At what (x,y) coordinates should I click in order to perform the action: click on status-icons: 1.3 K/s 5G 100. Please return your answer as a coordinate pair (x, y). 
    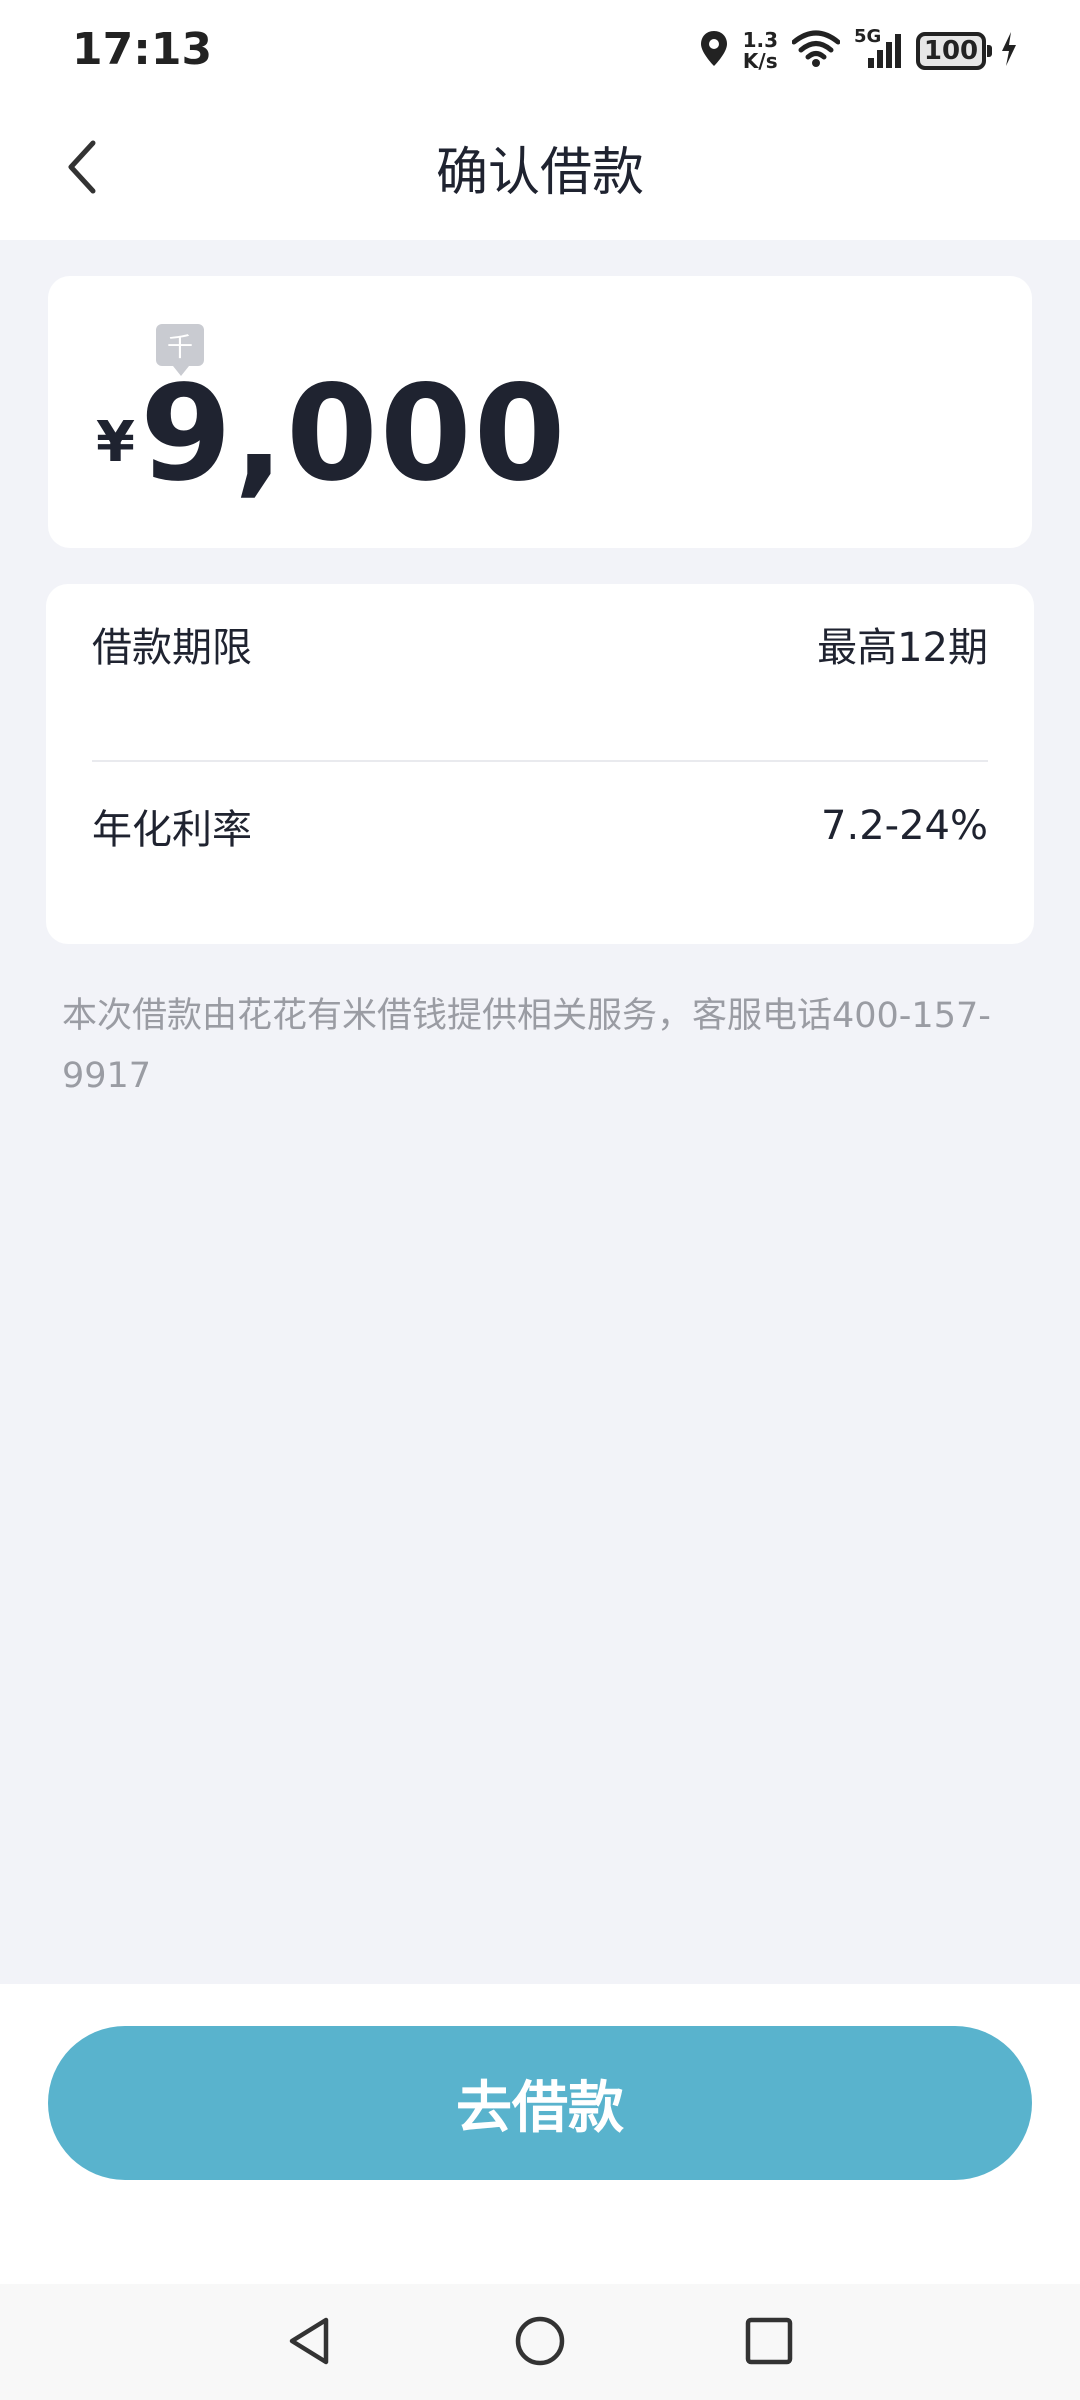
    Looking at the image, I should click on (858, 51).